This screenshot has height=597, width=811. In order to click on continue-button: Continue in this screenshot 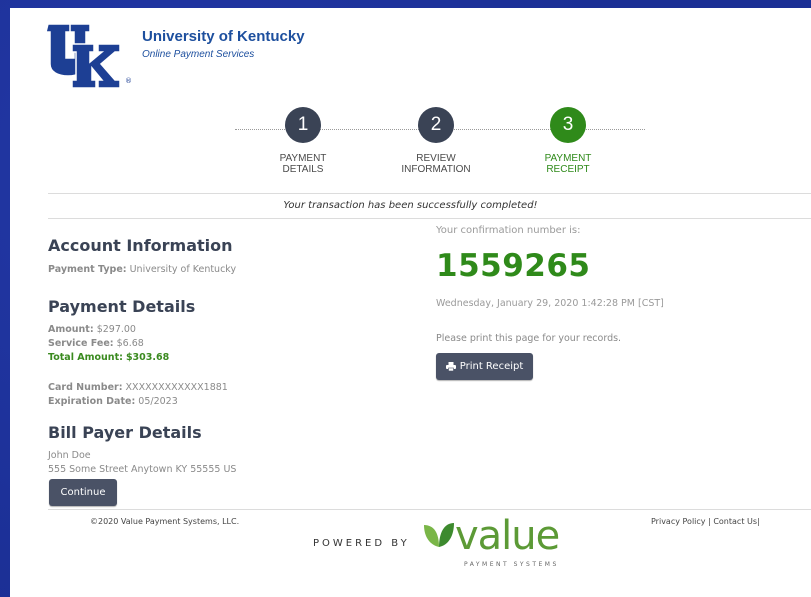, I will do `click(83, 492)`.